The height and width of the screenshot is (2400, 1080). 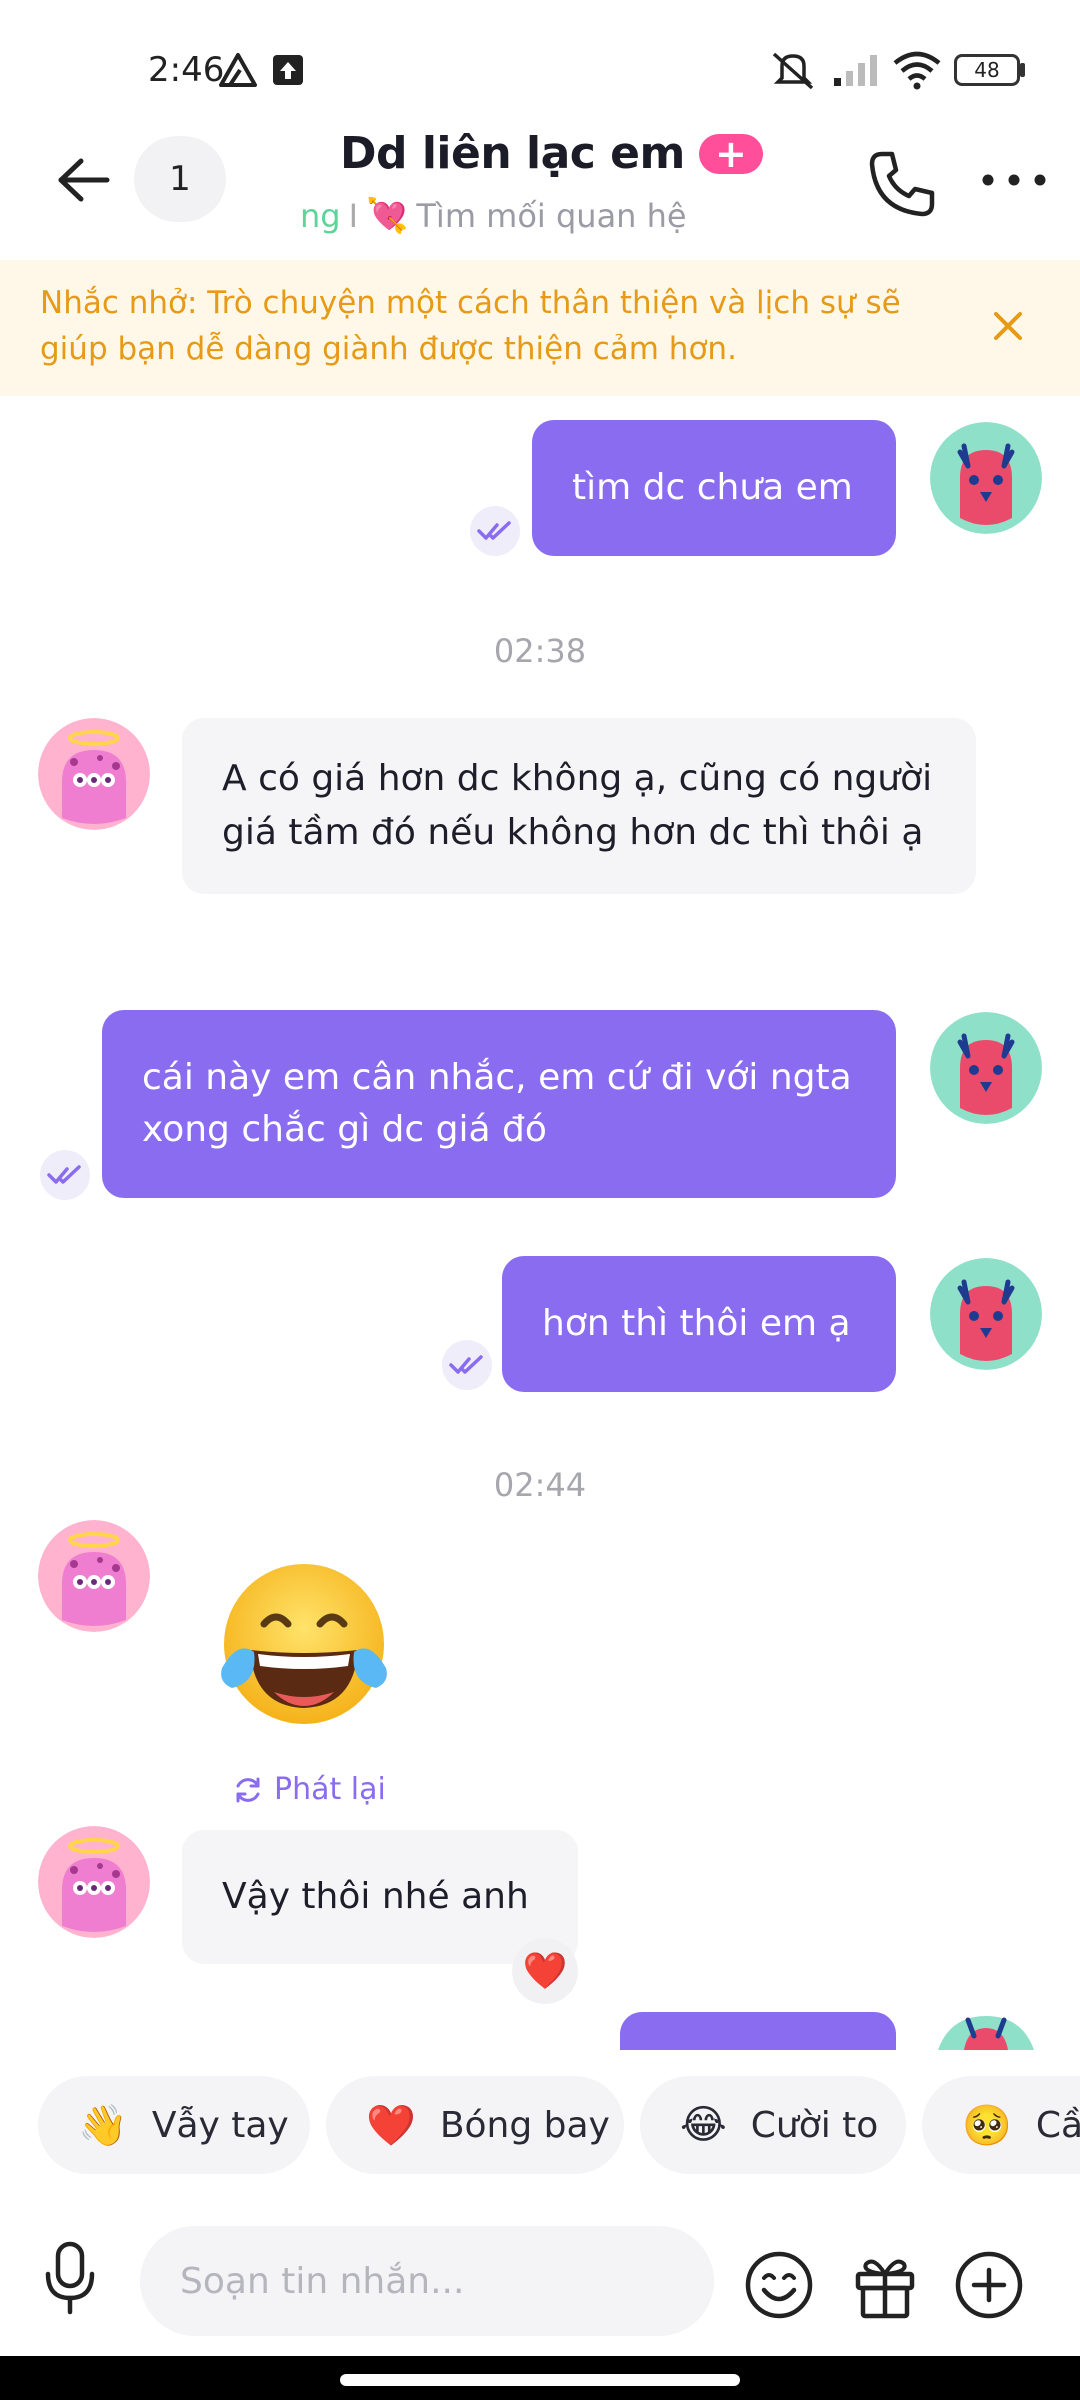 I want to click on more-options-icon, so click(x=1014, y=180).